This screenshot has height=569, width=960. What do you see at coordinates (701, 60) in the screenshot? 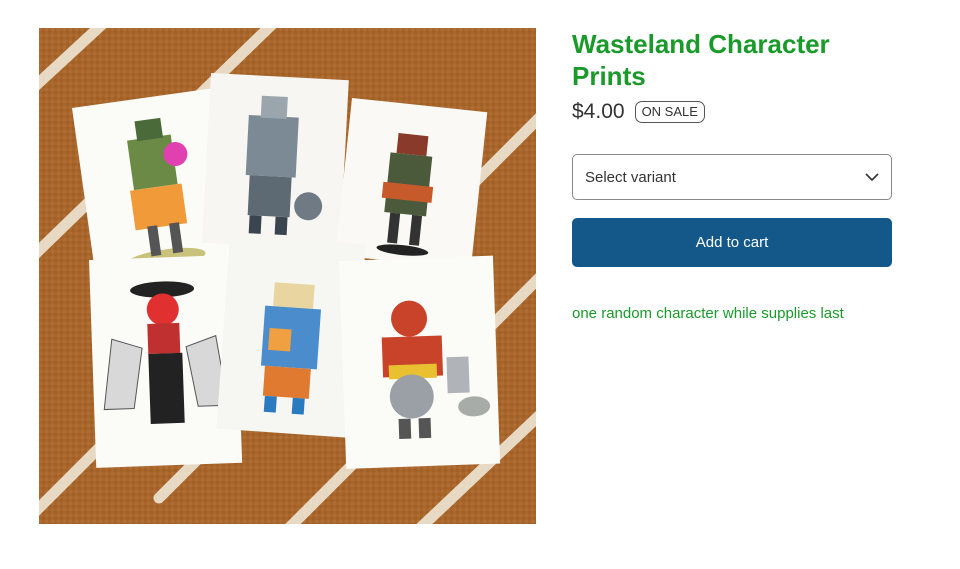
I see `product-title: Wasteland Character Prints` at bounding box center [701, 60].